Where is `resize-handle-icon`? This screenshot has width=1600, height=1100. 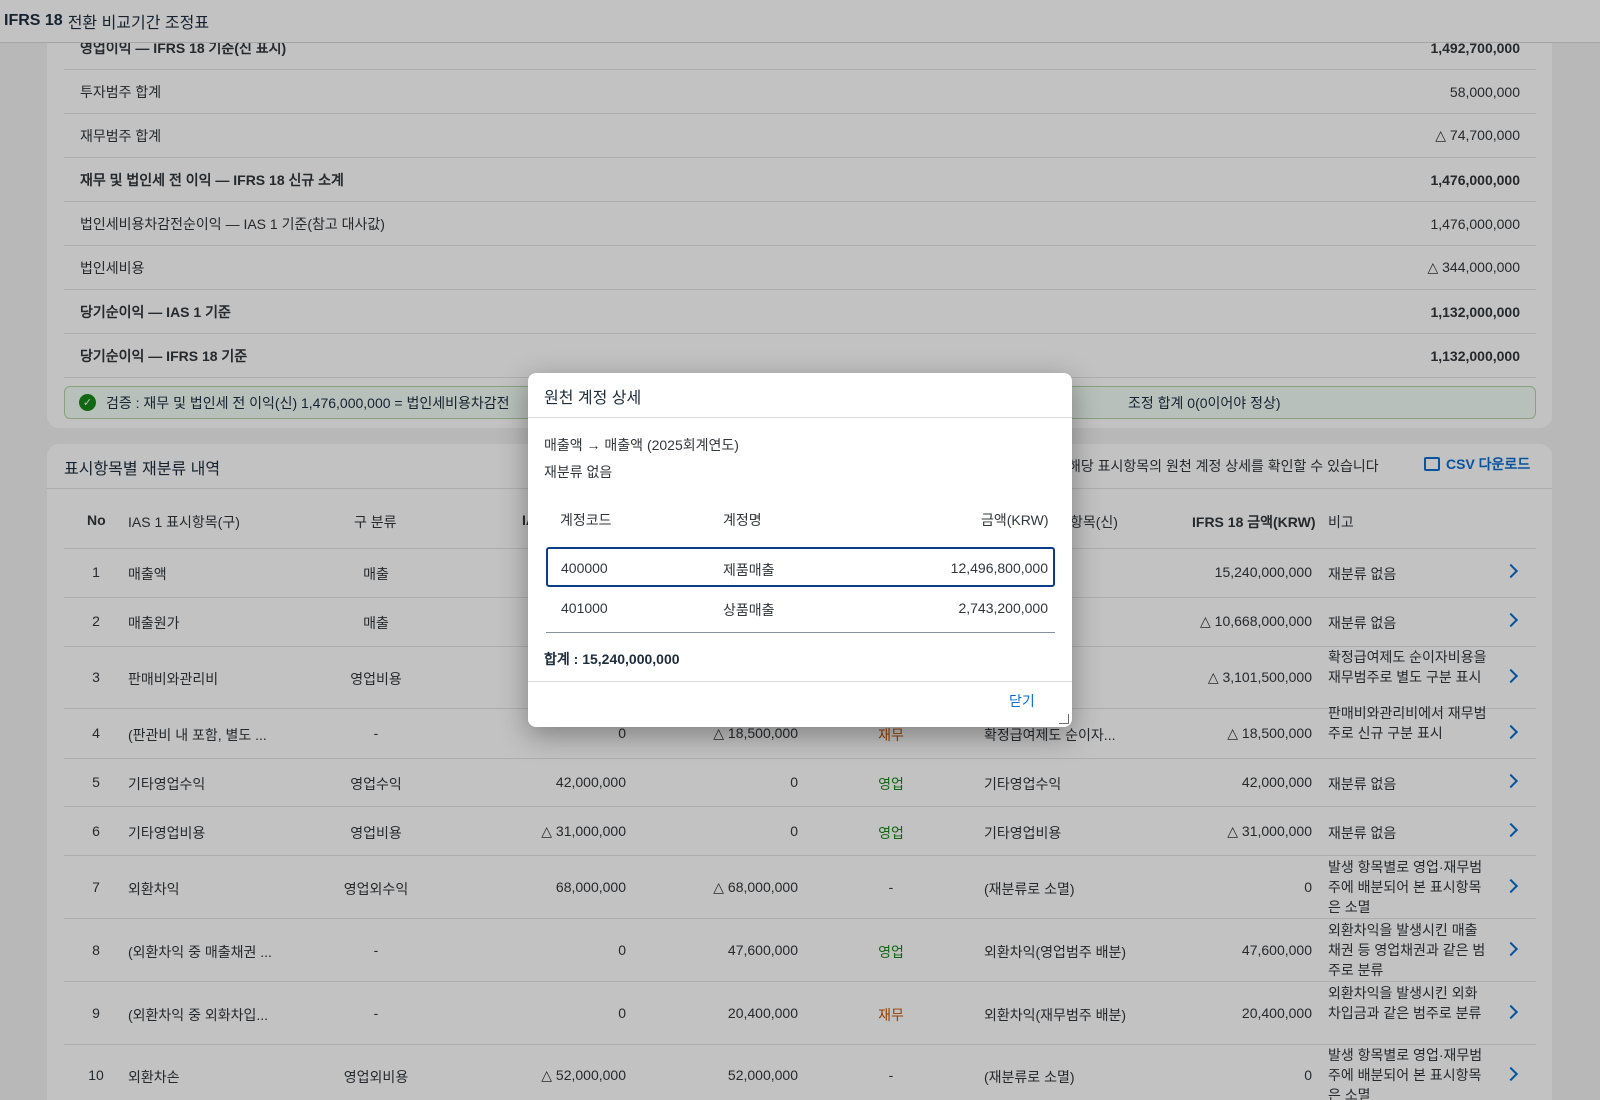
resize-handle-icon is located at coordinates (1064, 719).